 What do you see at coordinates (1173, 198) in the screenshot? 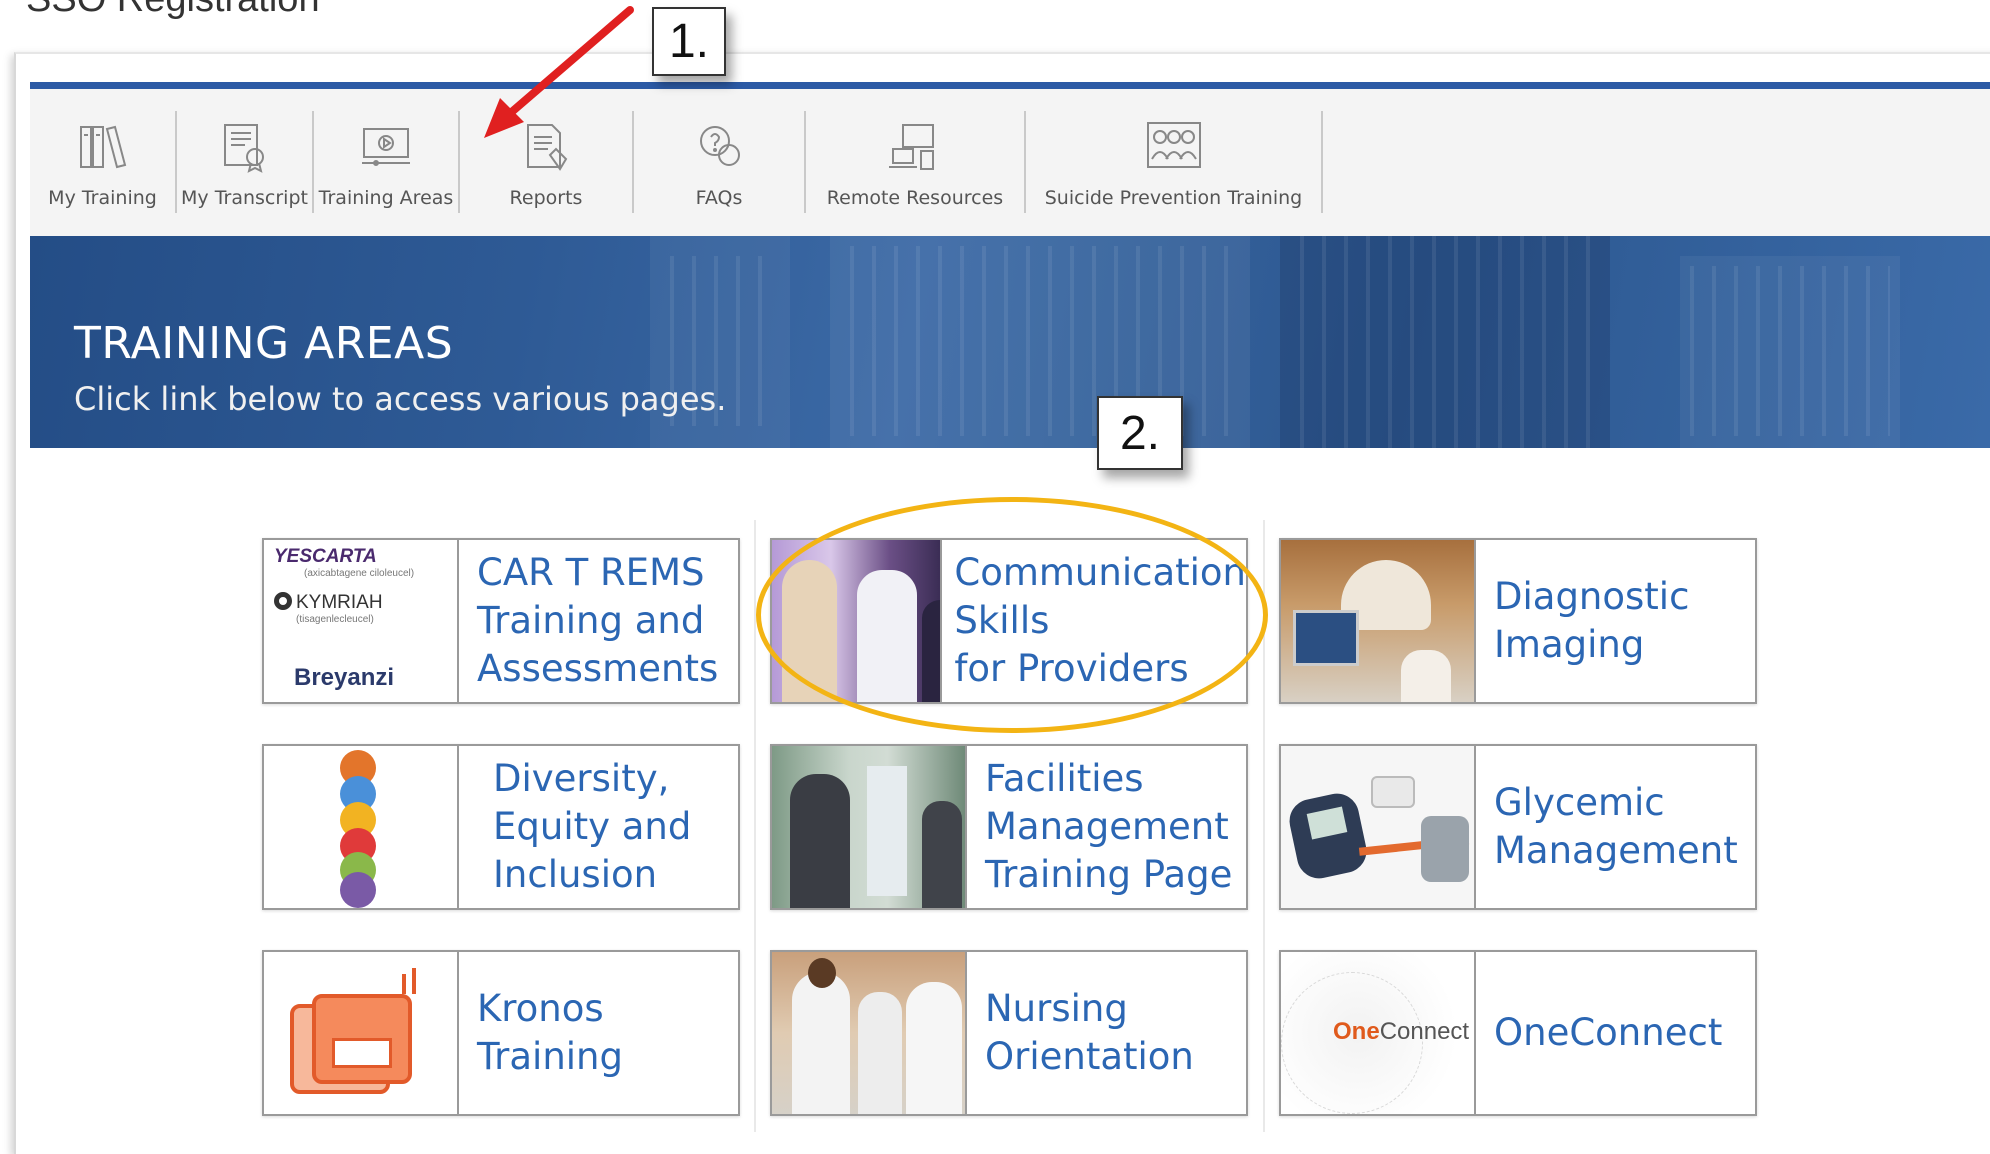
I see `toolbar-label: Suicide Prevention Training` at bounding box center [1173, 198].